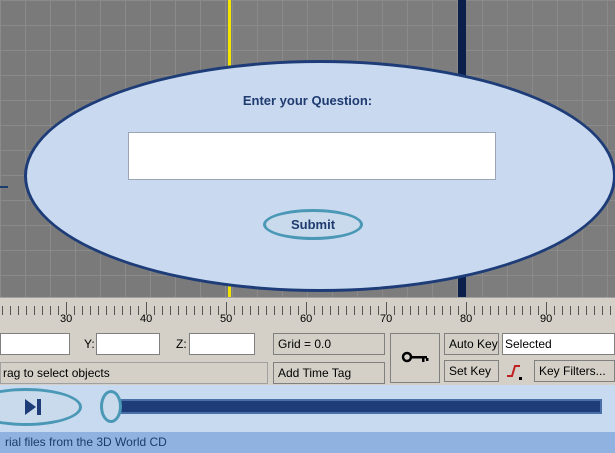 Image resolution: width=615 pixels, height=453 pixels. What do you see at coordinates (134, 373) in the screenshot?
I see `prompt-line: rag to select objects` at bounding box center [134, 373].